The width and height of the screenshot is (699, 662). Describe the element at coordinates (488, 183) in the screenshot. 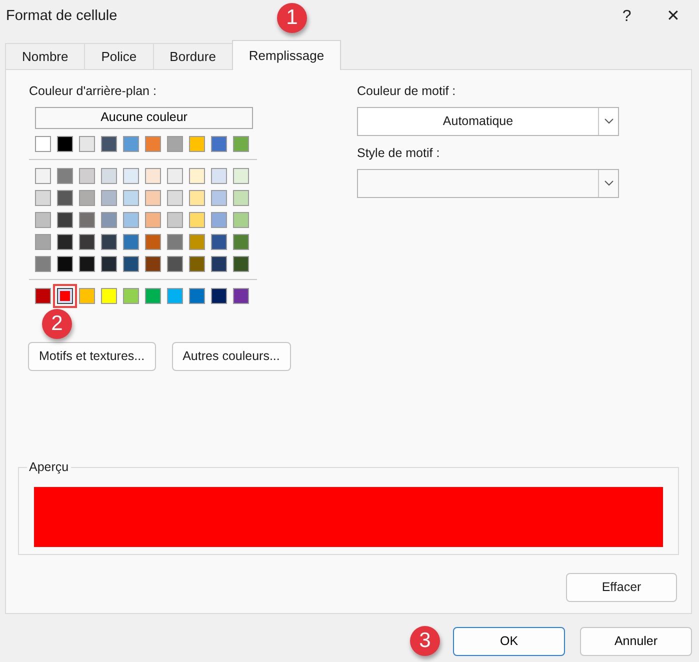

I see `pattern-style-dropdown` at that location.